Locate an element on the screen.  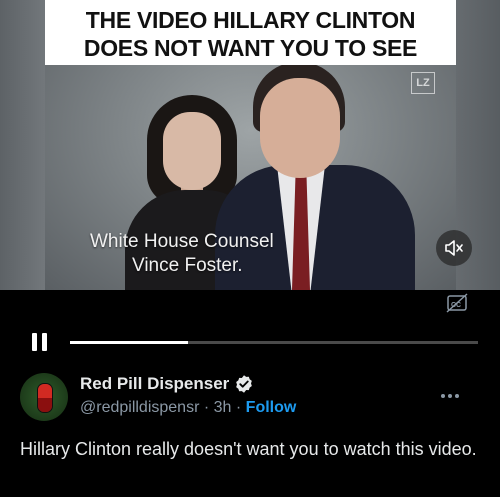
author-meta-row: @redpilldispensr · 3h · Follow is located at coordinates (188, 408).